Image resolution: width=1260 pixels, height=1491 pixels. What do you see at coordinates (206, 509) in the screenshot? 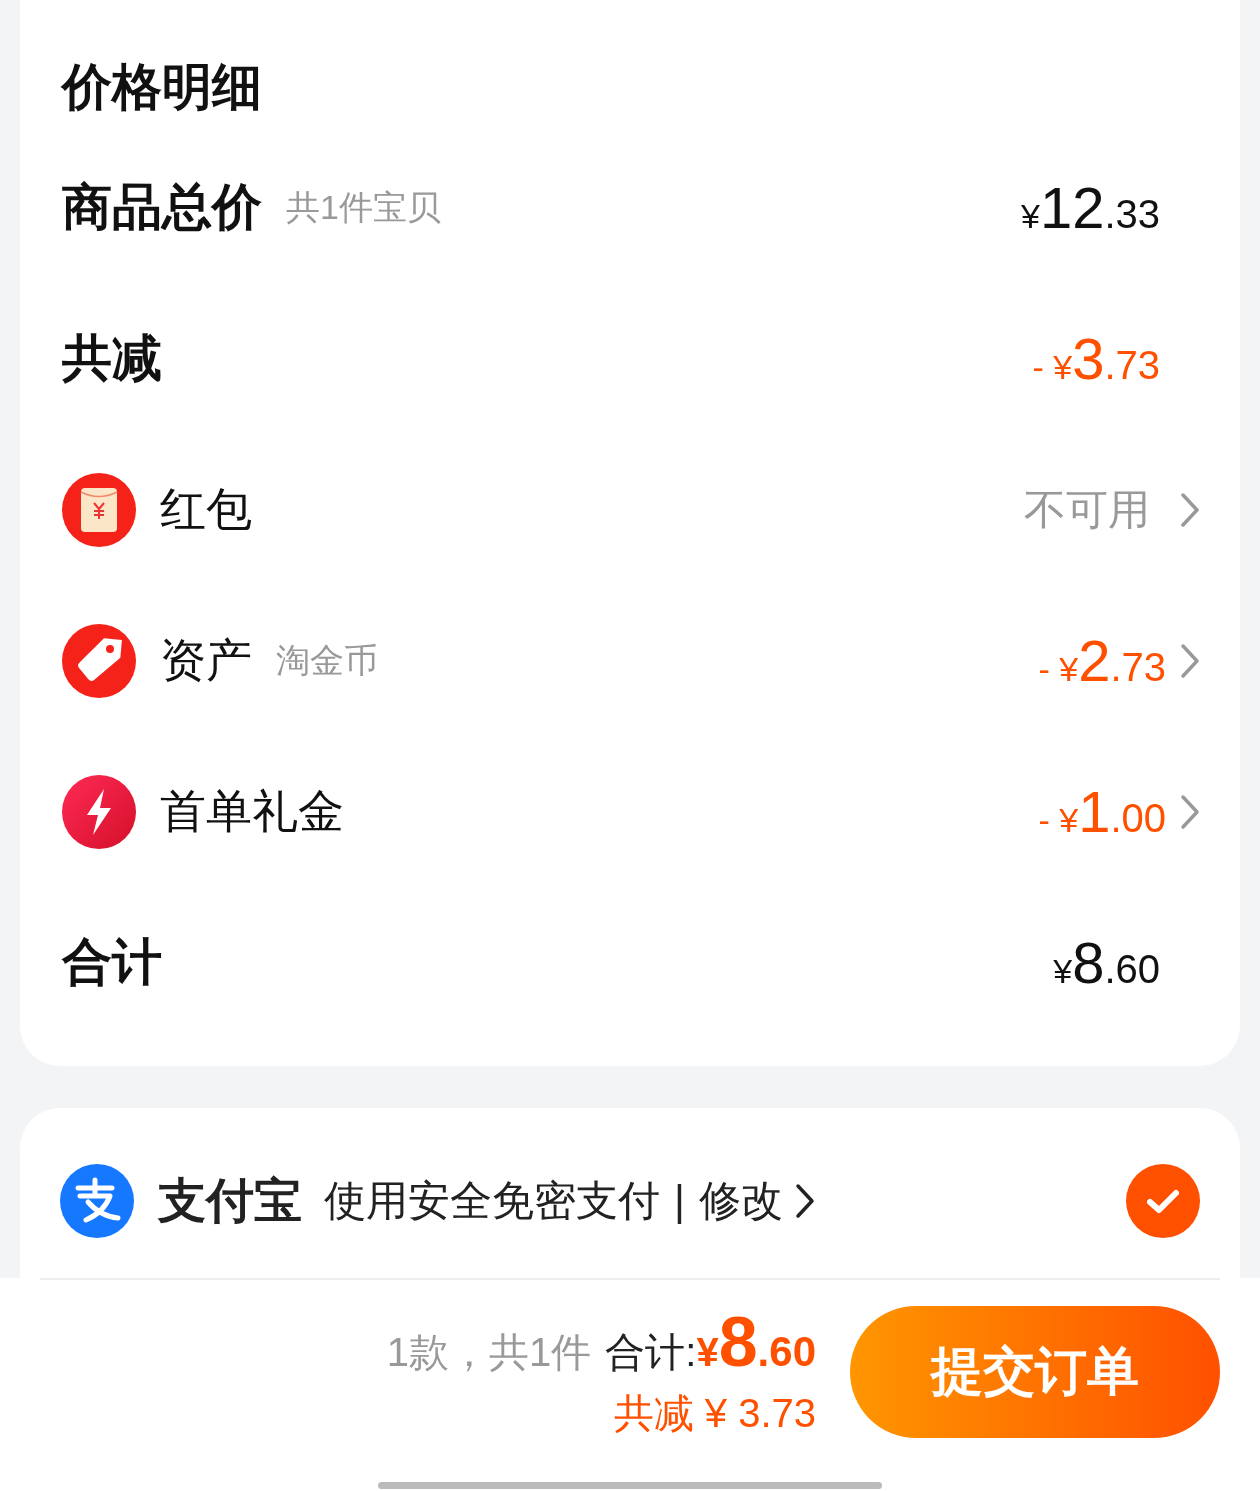
I see `row-label: 红包` at bounding box center [206, 509].